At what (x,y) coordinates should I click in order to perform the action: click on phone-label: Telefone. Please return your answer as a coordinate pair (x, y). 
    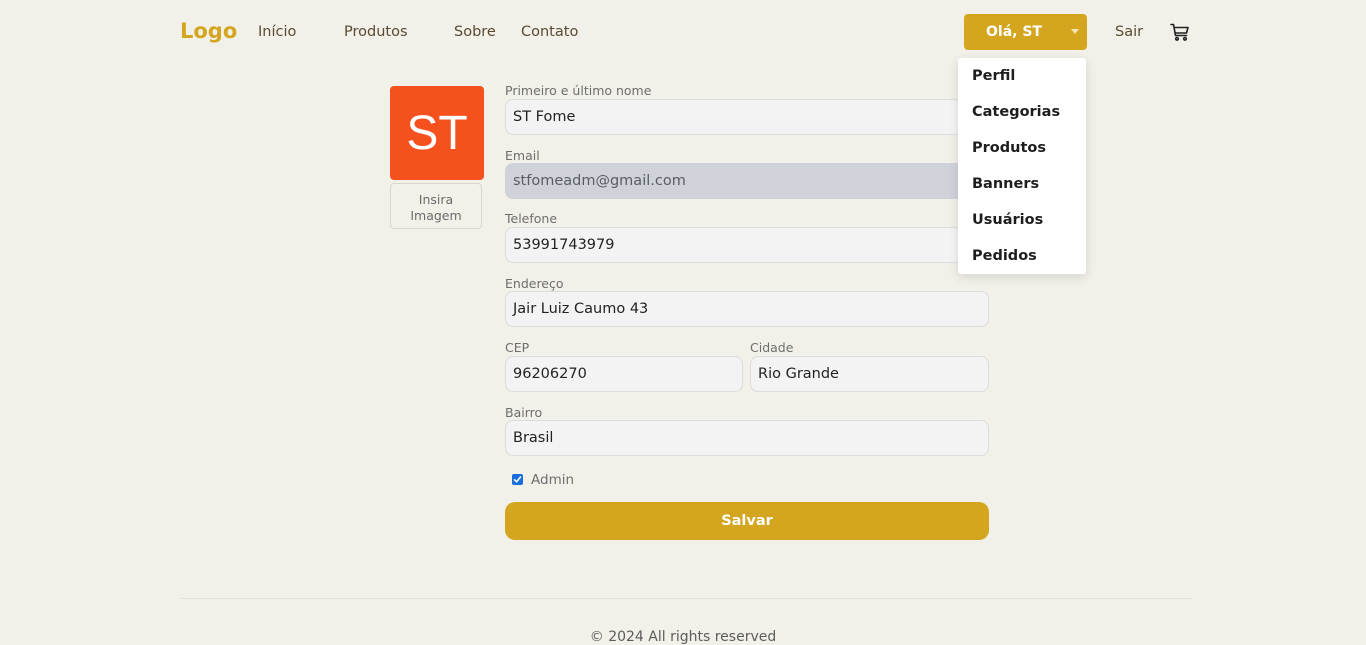
    Looking at the image, I should click on (531, 218).